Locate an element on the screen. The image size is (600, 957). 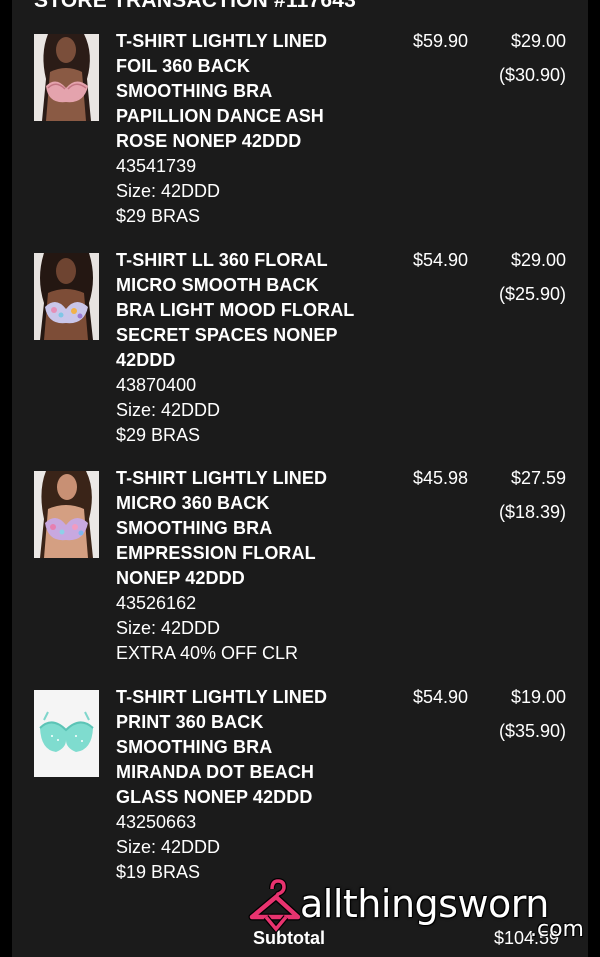
product-name-line: MIRANDA DOT BEACH is located at coordinates (215, 772).